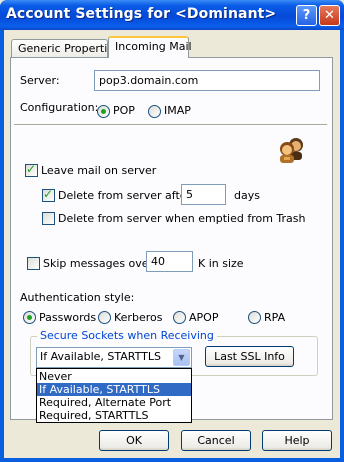  Describe the element at coordinates (247, 195) in the screenshot. I see `days-label: days` at that location.